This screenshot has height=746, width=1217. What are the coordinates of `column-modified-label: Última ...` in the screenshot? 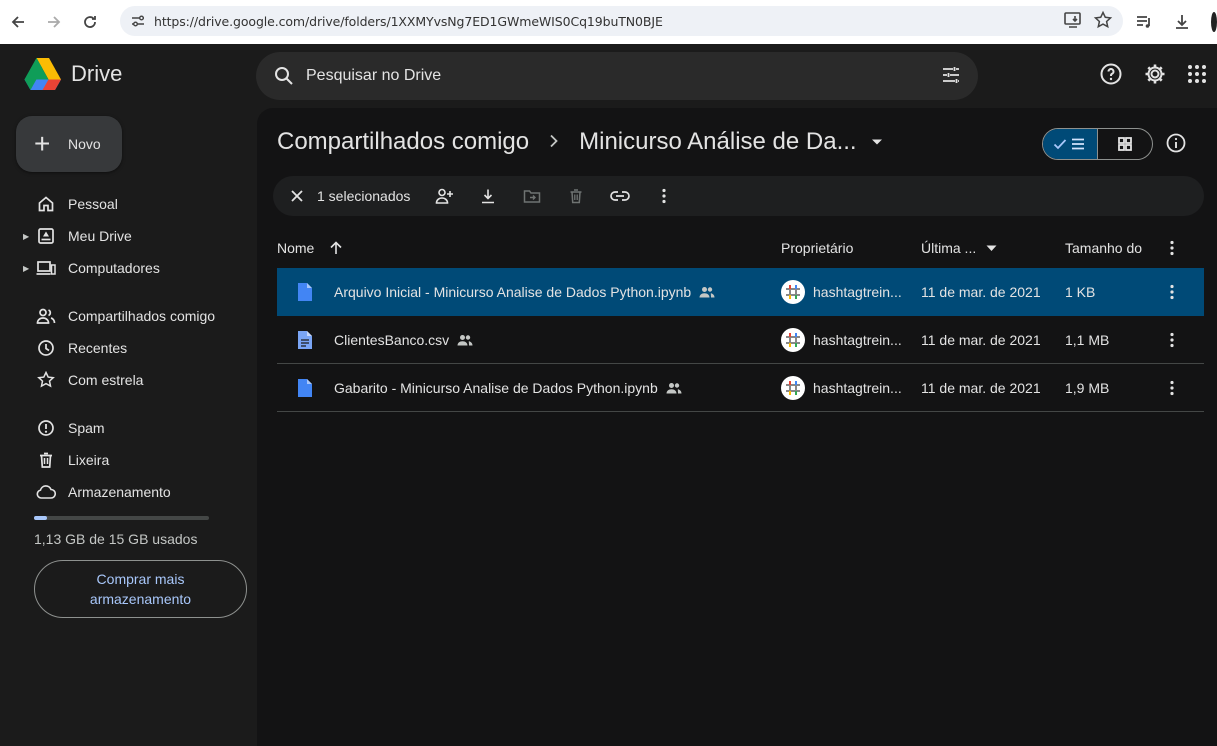 It's located at (949, 248).